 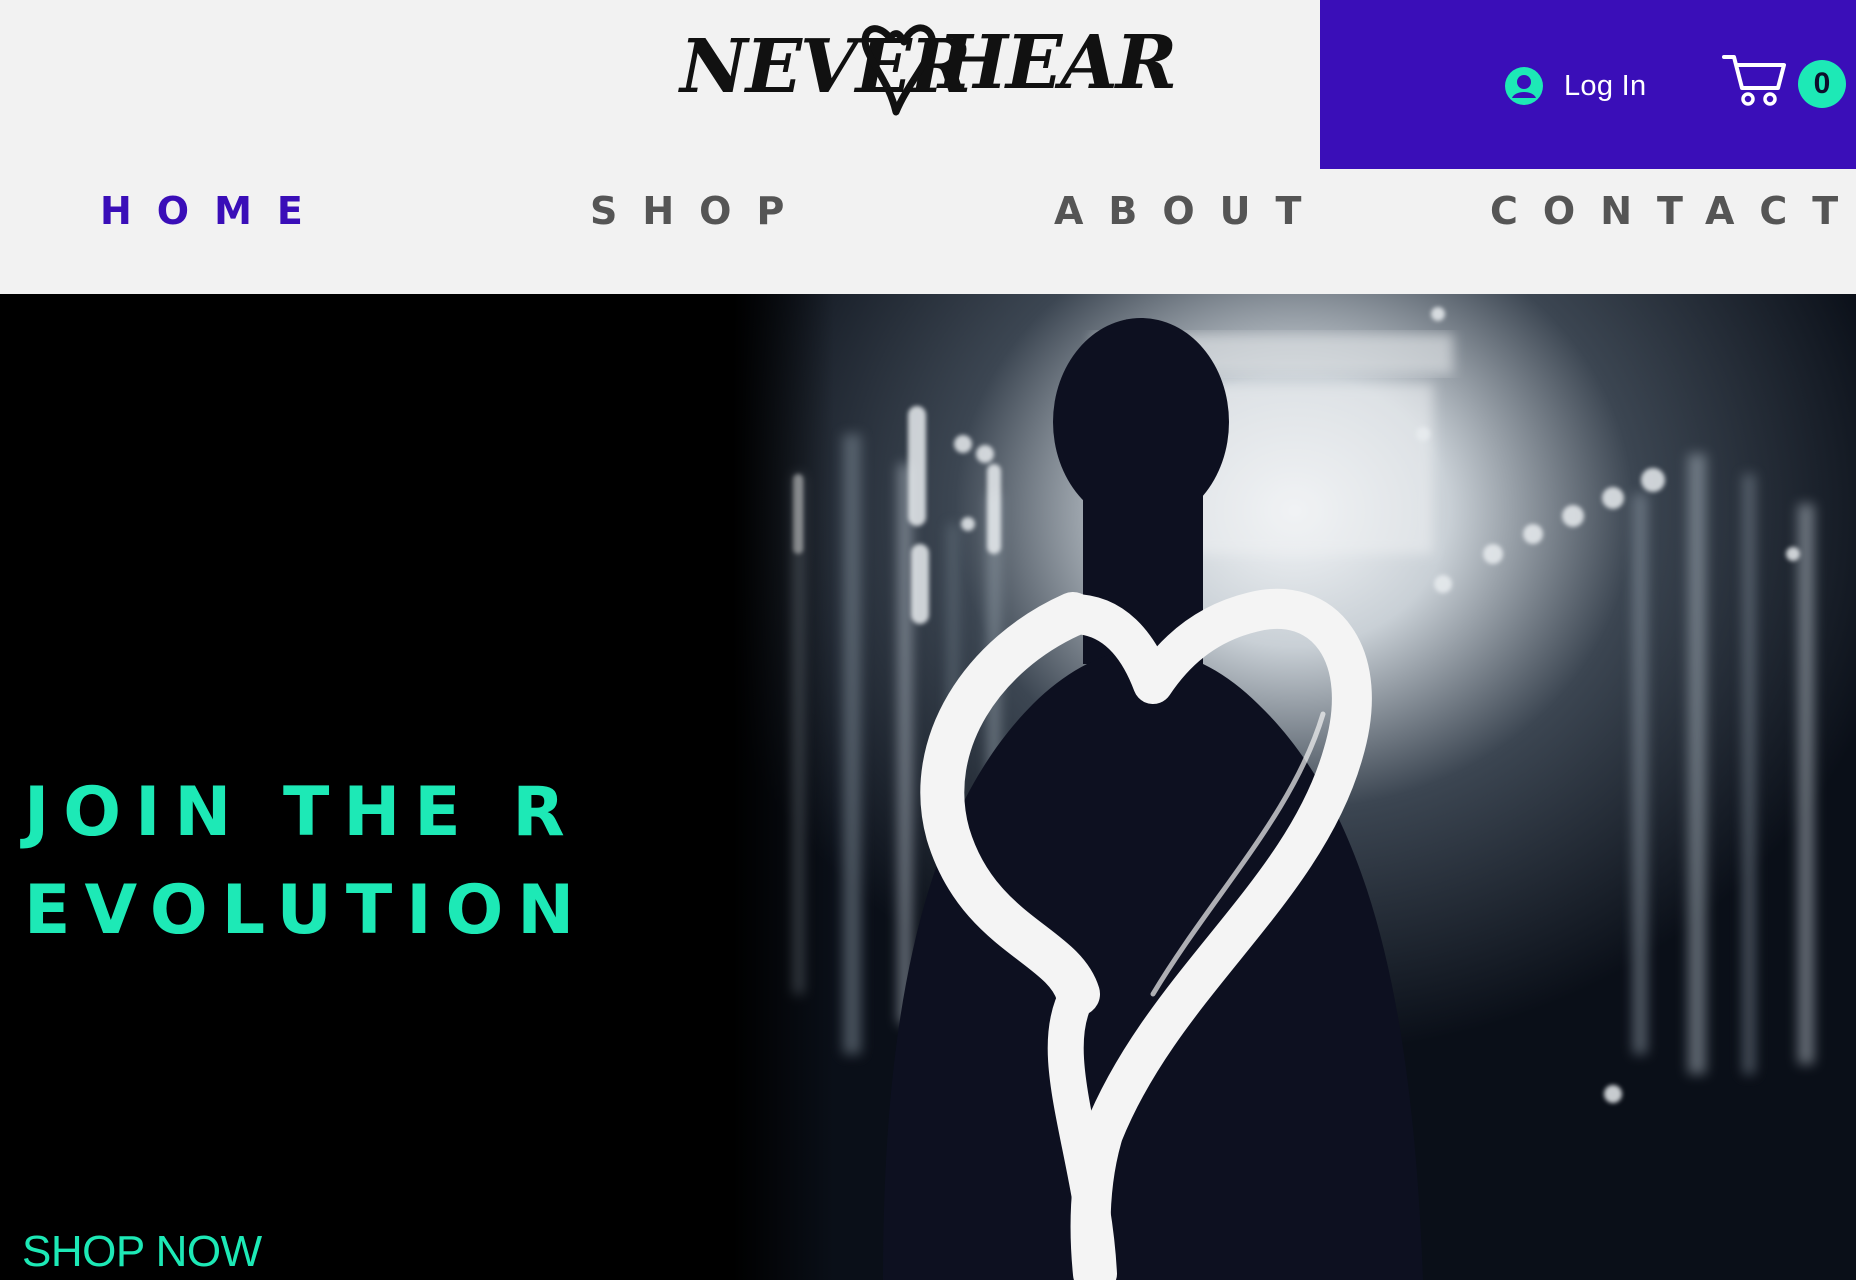 I want to click on nav-item-about: ABOUT, so click(x=1190, y=211).